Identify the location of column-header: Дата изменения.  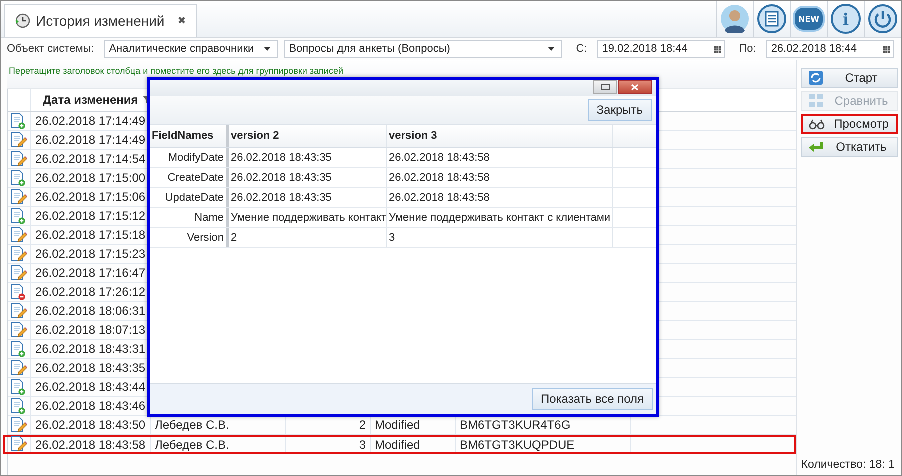
(87, 100).